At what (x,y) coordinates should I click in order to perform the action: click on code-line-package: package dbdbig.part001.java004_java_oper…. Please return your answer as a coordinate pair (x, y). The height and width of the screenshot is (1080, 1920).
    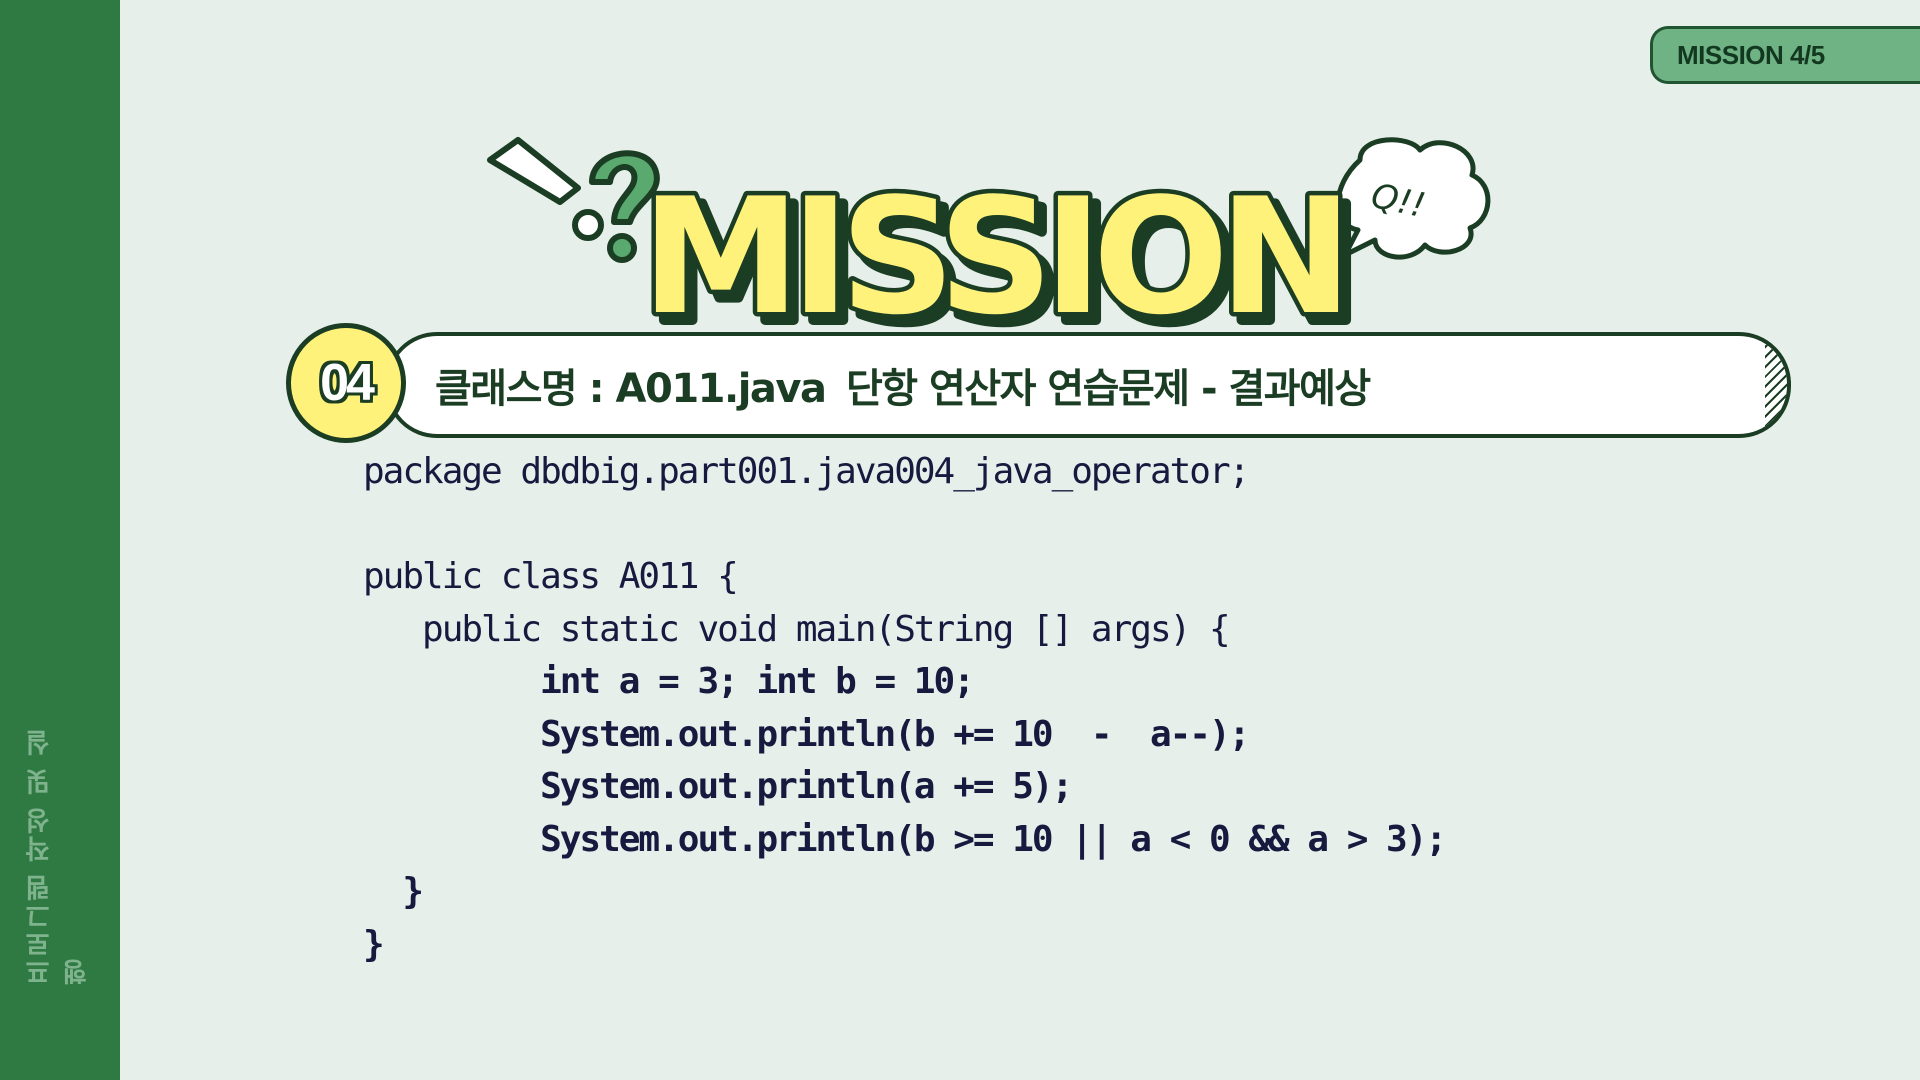
    Looking at the image, I should click on (806, 471).